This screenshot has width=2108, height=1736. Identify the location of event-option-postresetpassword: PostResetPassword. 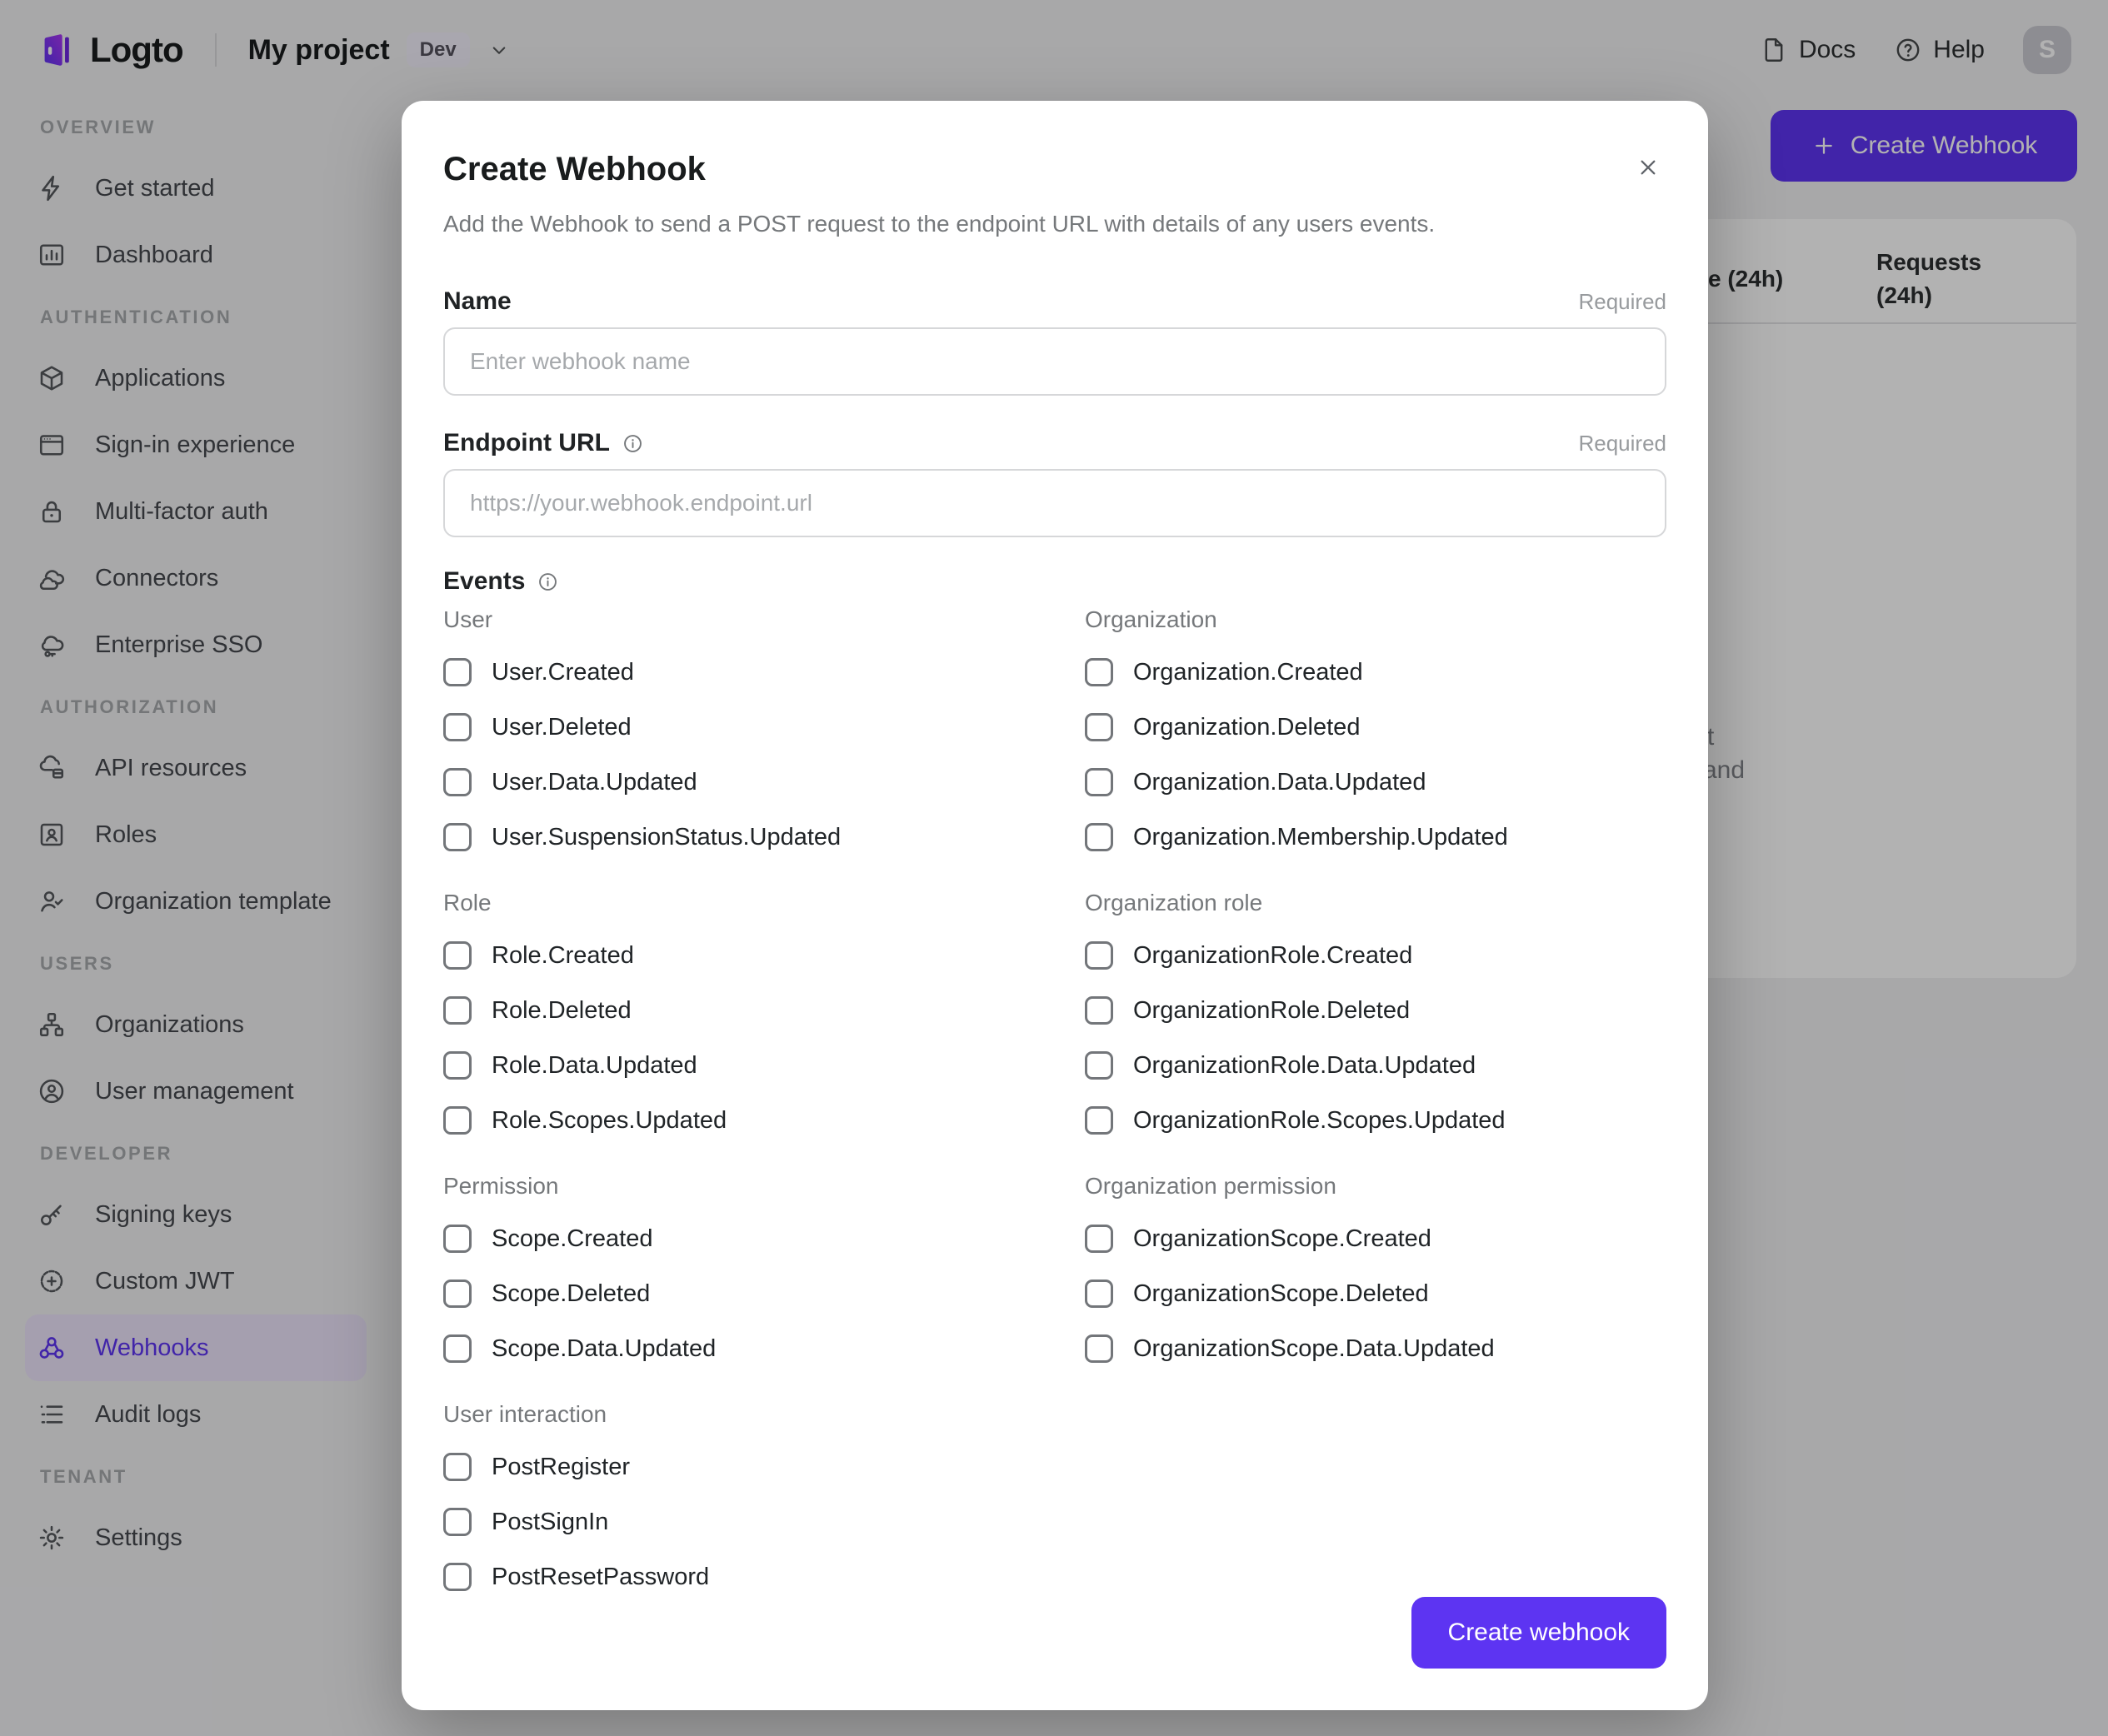
(764, 1577).